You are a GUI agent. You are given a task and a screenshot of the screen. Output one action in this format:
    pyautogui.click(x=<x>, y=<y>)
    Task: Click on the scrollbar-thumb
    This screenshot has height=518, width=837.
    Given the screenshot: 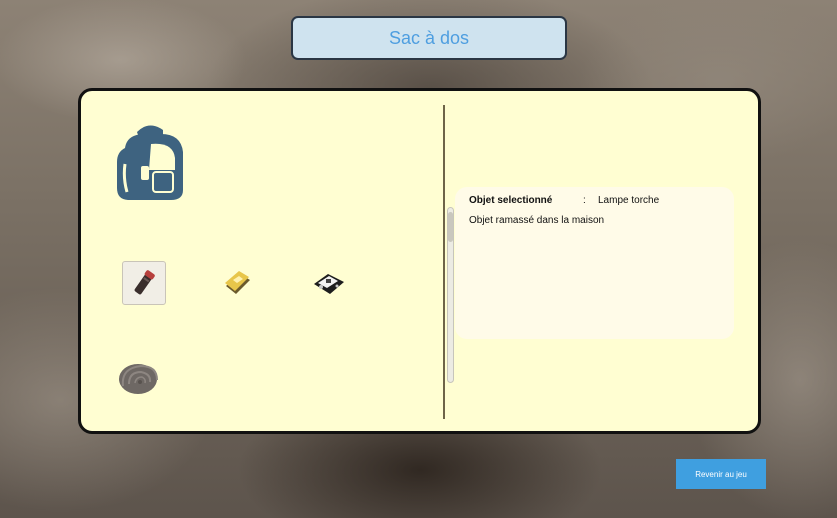 What is the action you would take?
    pyautogui.click(x=450, y=227)
    